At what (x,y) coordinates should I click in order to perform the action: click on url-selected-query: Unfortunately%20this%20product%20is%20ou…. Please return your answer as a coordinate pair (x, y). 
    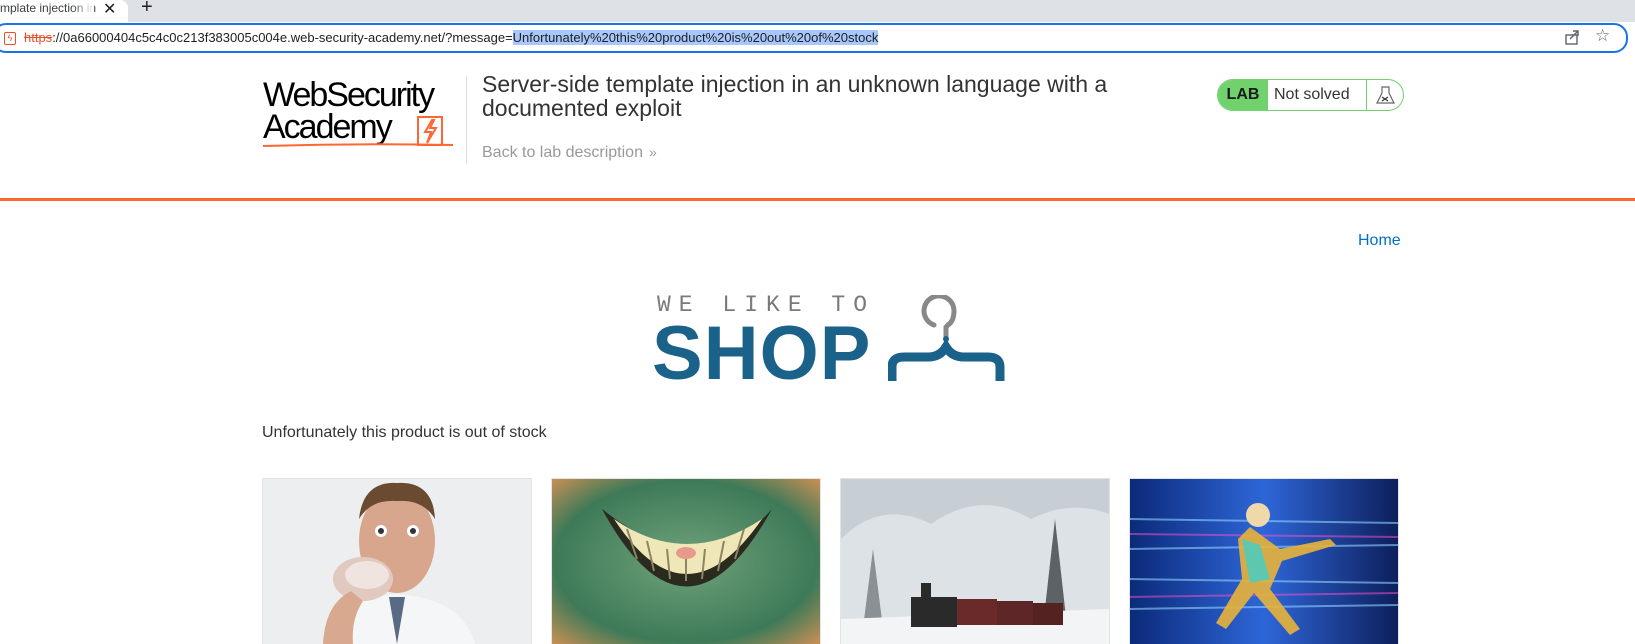
    Looking at the image, I should click on (695, 37).